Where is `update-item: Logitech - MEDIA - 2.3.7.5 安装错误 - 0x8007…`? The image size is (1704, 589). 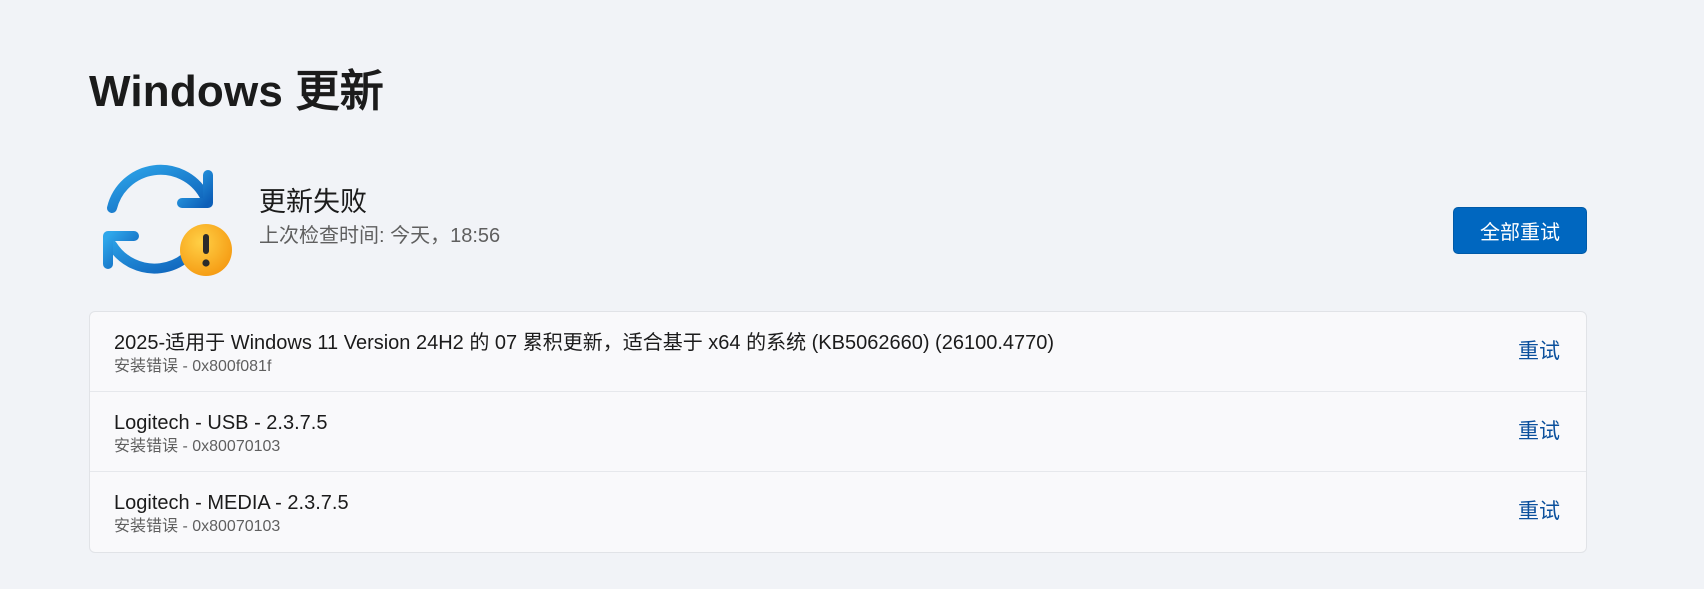
update-item: Logitech - MEDIA - 2.3.7.5 安装错误 - 0x8007… is located at coordinates (838, 512).